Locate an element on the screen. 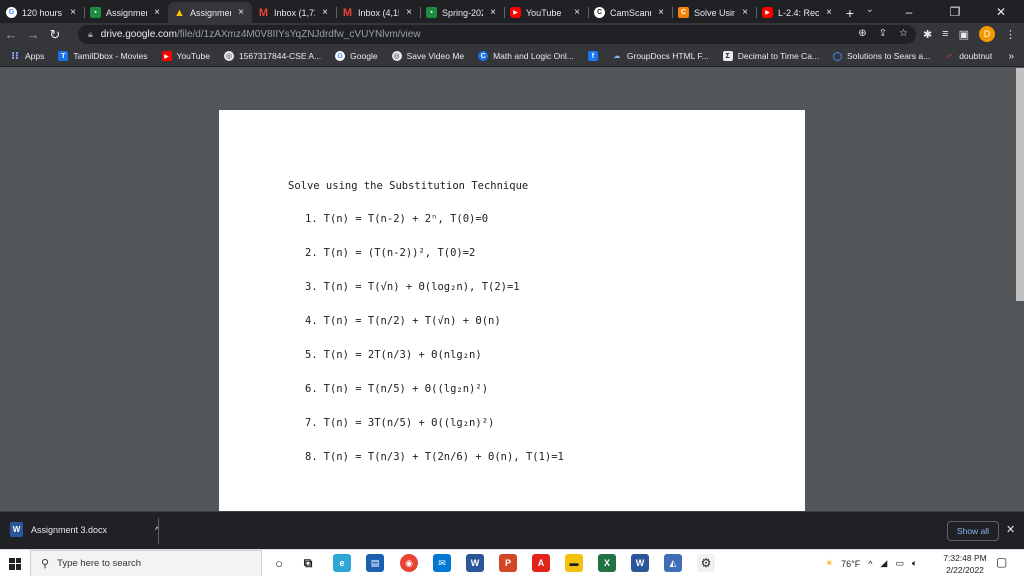 Image resolution: width=1024 pixels, height=576 pixels. tab-active: ▲Assignment× is located at coordinates (210, 12).